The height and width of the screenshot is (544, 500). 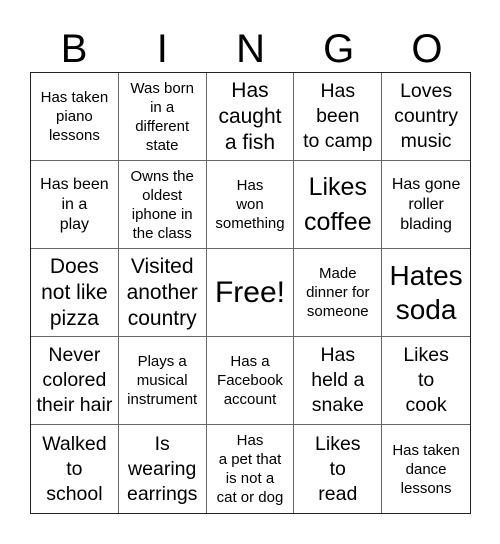 I want to click on bingo-cell-r2-c4: Likes coffee, so click(x=338, y=205).